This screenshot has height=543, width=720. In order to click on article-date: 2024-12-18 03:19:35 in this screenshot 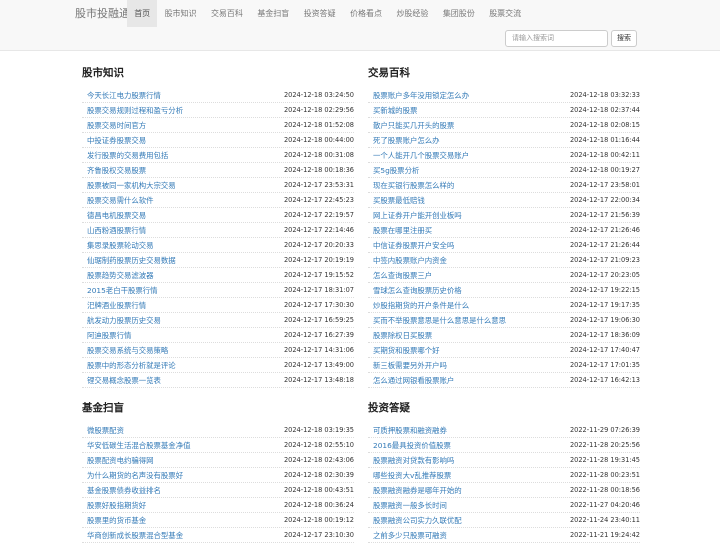, I will do `click(318, 430)`.